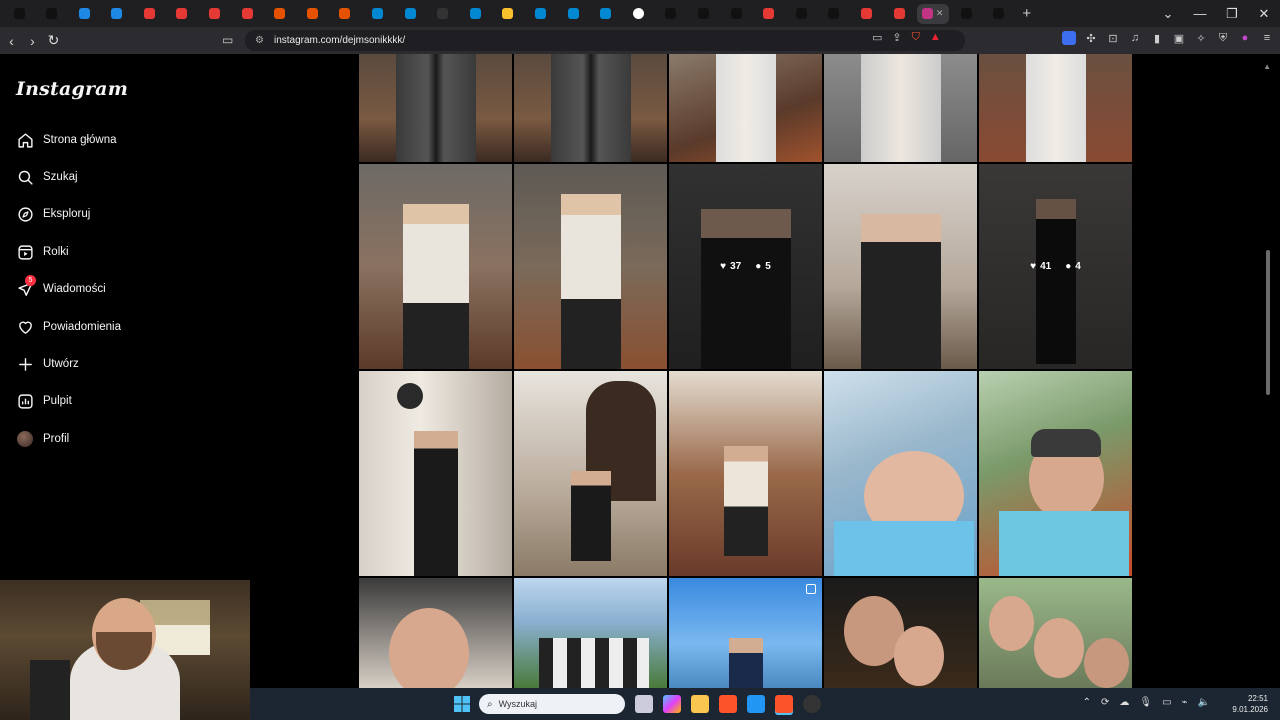 This screenshot has height=720, width=1280. What do you see at coordinates (1264, 14) in the screenshot?
I see `close-window-button: ✕` at bounding box center [1264, 14].